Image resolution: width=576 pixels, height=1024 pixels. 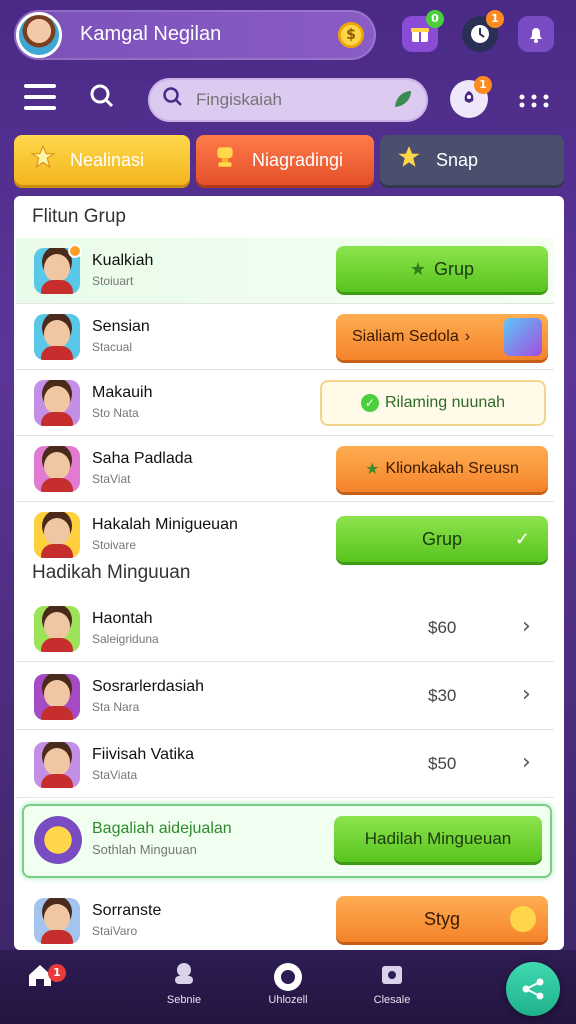 What do you see at coordinates (285, 765) in the screenshot?
I see `table-row: Fiivisah Vatika StaViata $50 ›` at bounding box center [285, 765].